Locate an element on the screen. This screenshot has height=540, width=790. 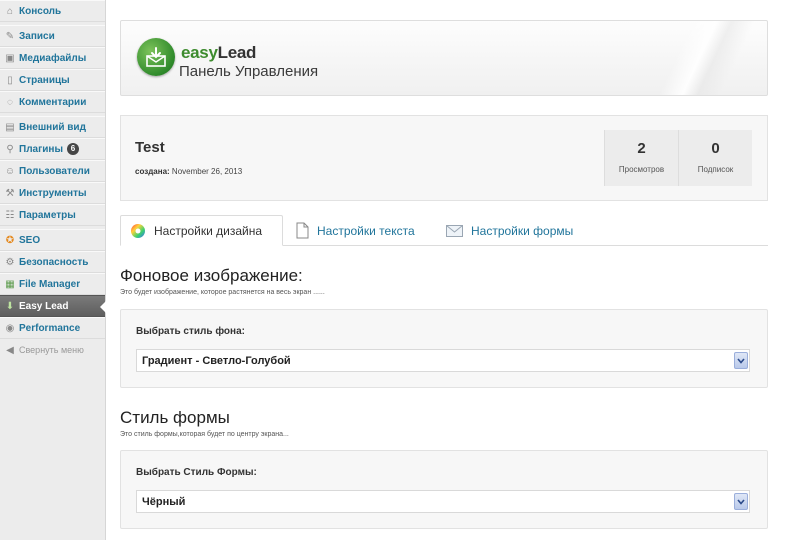
home-icon: ⌂ is located at coordinates (10, 11).